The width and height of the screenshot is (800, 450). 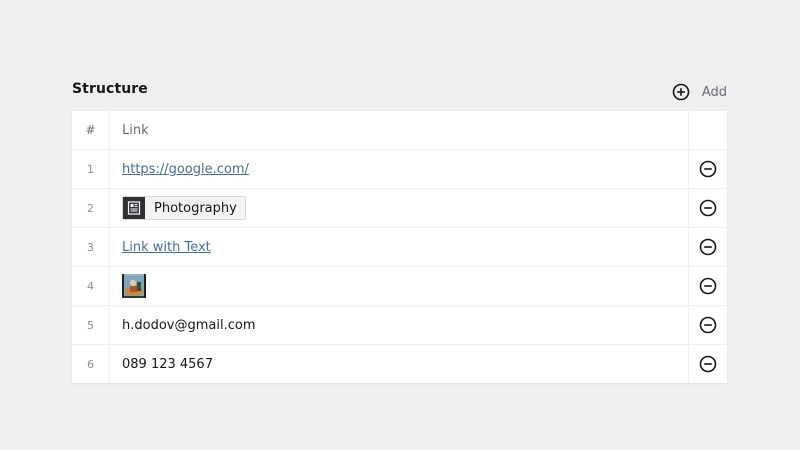 I want to click on section-title: Structure, so click(x=110, y=89).